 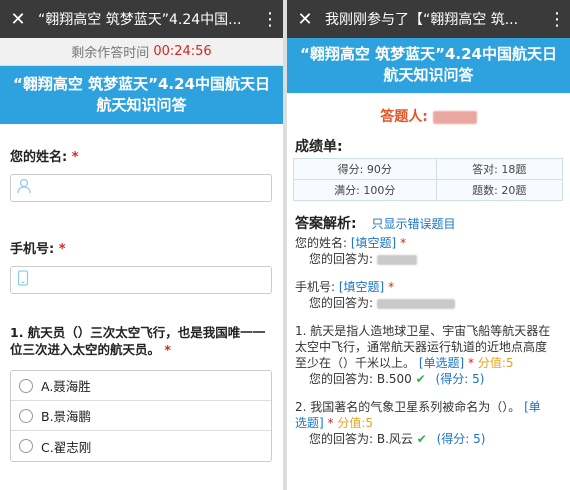 I want to click on top-bar: ✕ 我刚刚参与了【“翱翔高空 筑... ⋮, so click(x=428, y=19).